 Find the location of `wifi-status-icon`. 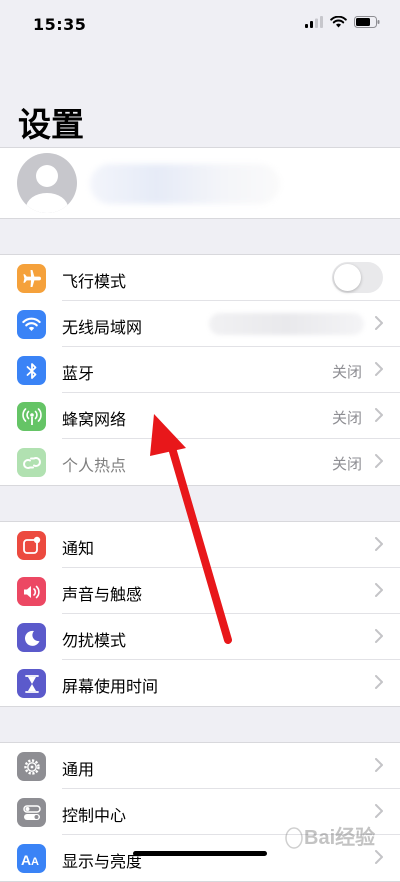

wifi-status-icon is located at coordinates (338, 22).